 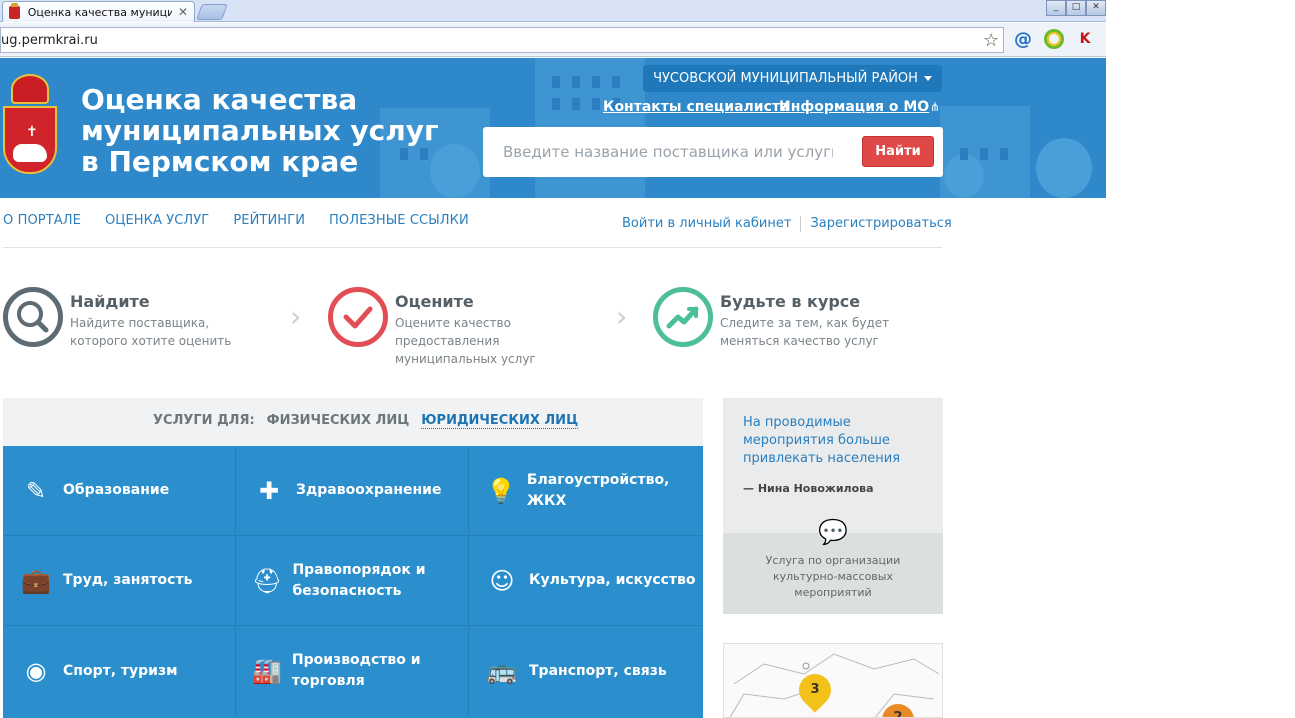 What do you see at coordinates (42, 220) in the screenshot?
I see `nav-item-about: О ПОРТАЛЕ` at bounding box center [42, 220].